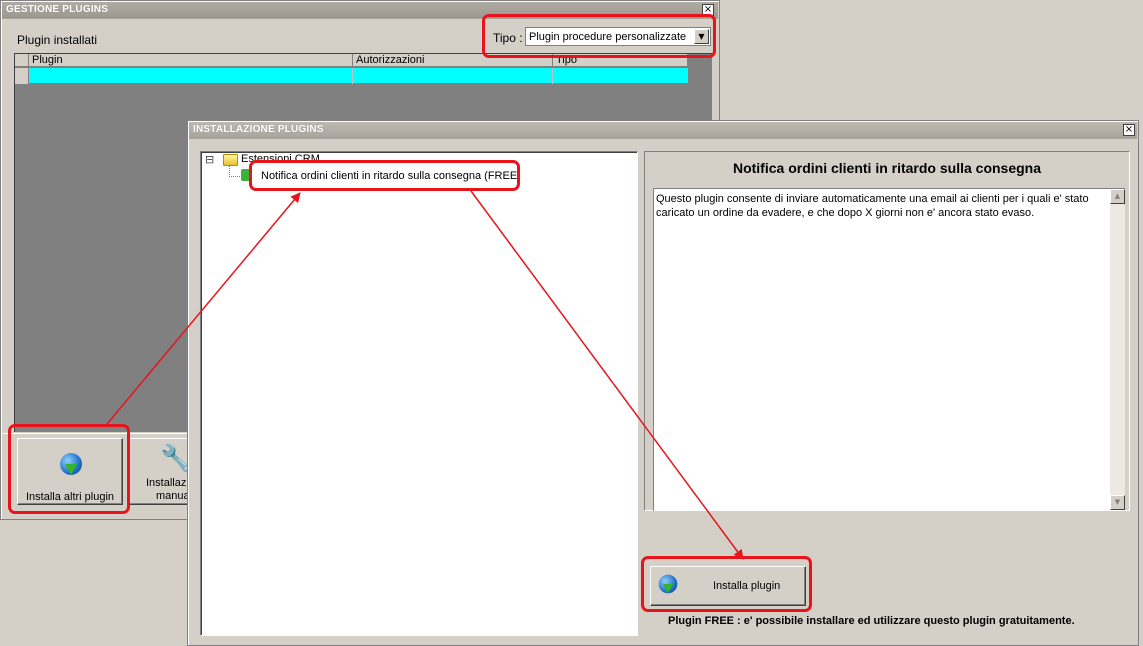  I want to click on folder-icon, so click(230, 160).